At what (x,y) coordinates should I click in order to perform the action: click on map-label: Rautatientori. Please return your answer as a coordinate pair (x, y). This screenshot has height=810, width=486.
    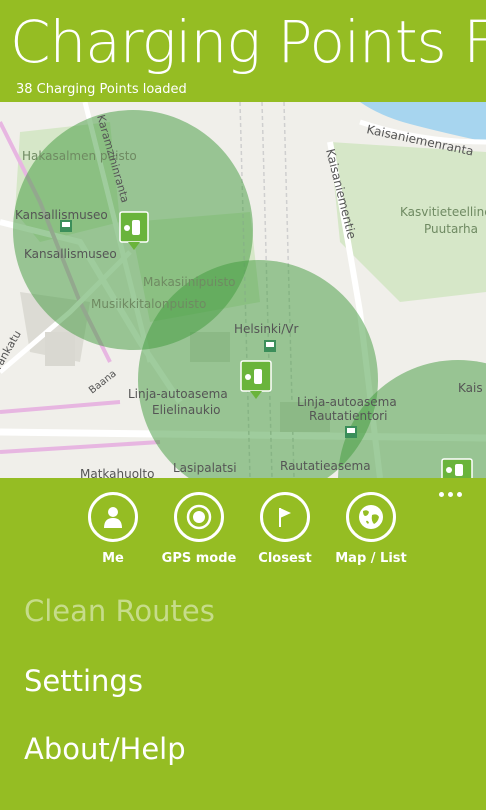
    Looking at the image, I should click on (348, 416).